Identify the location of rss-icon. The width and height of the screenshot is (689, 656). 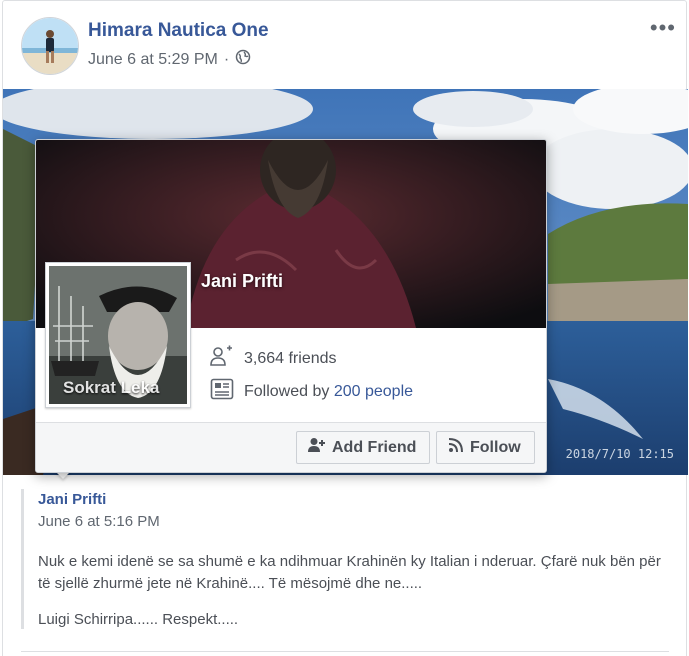
(456, 447).